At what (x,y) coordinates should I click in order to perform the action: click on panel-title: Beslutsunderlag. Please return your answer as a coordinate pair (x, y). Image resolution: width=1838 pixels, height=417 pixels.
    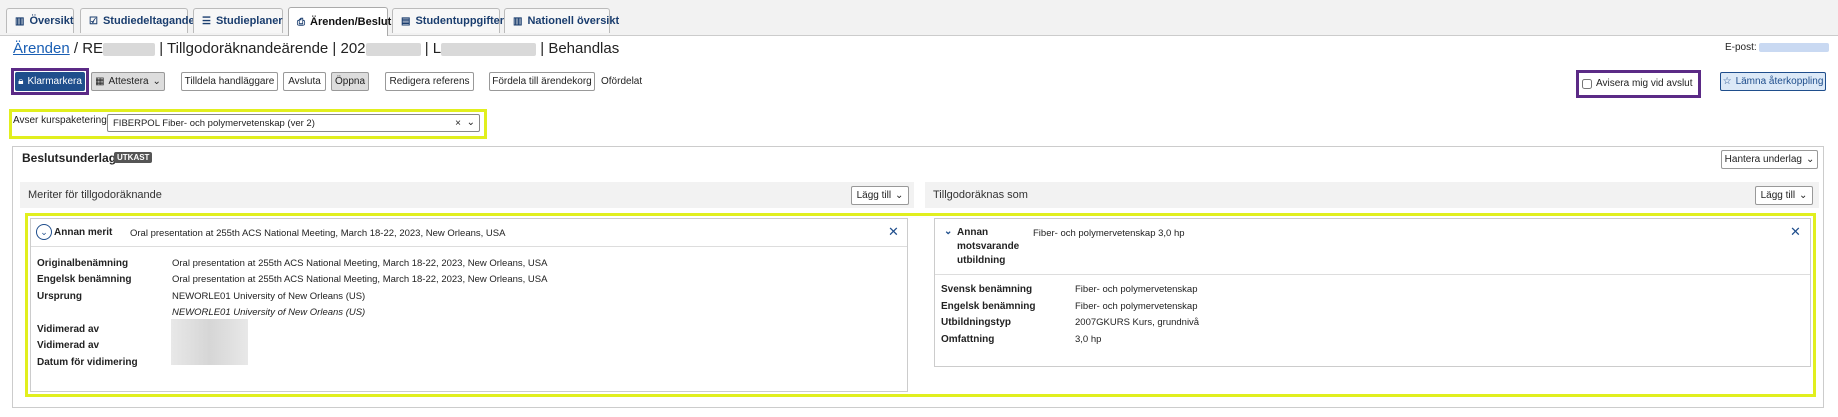
    Looking at the image, I should click on (69, 158).